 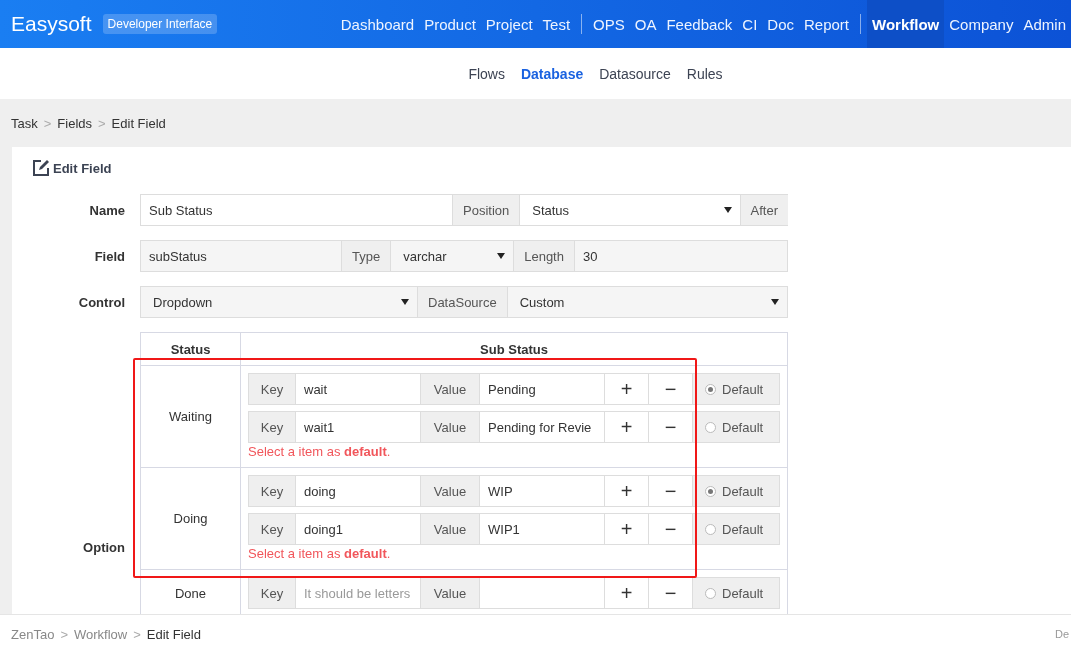 I want to click on type-select: varchar, so click(x=452, y=256).